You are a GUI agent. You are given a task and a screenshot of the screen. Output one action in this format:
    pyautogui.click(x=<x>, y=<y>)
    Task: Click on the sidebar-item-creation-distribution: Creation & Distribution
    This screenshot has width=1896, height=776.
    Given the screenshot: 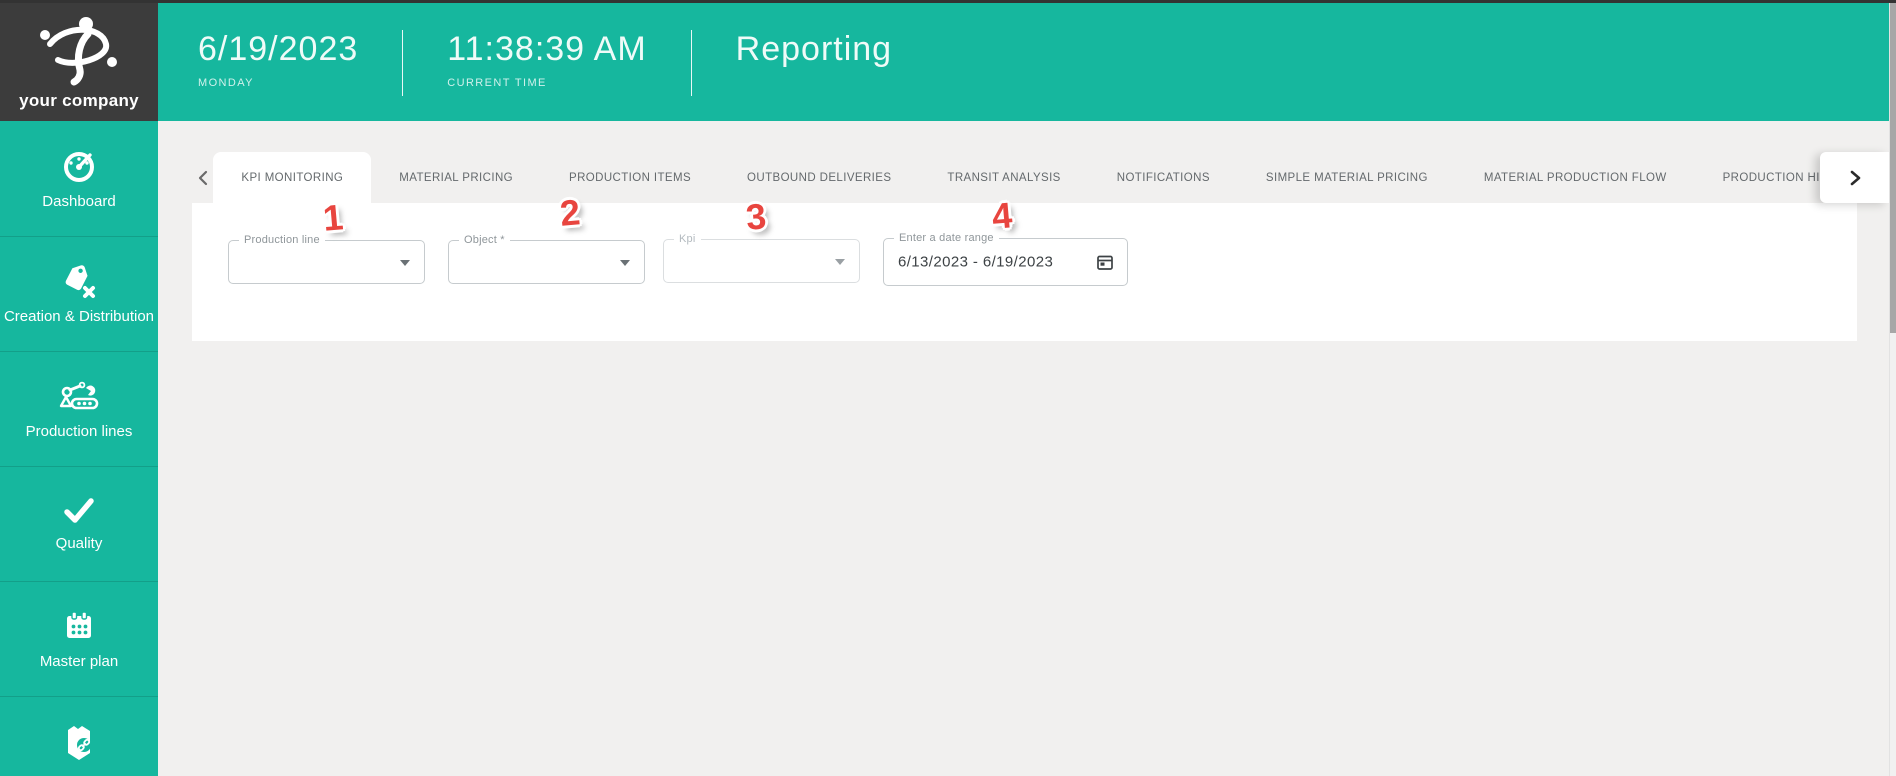 What is the action you would take?
    pyautogui.click(x=79, y=293)
    